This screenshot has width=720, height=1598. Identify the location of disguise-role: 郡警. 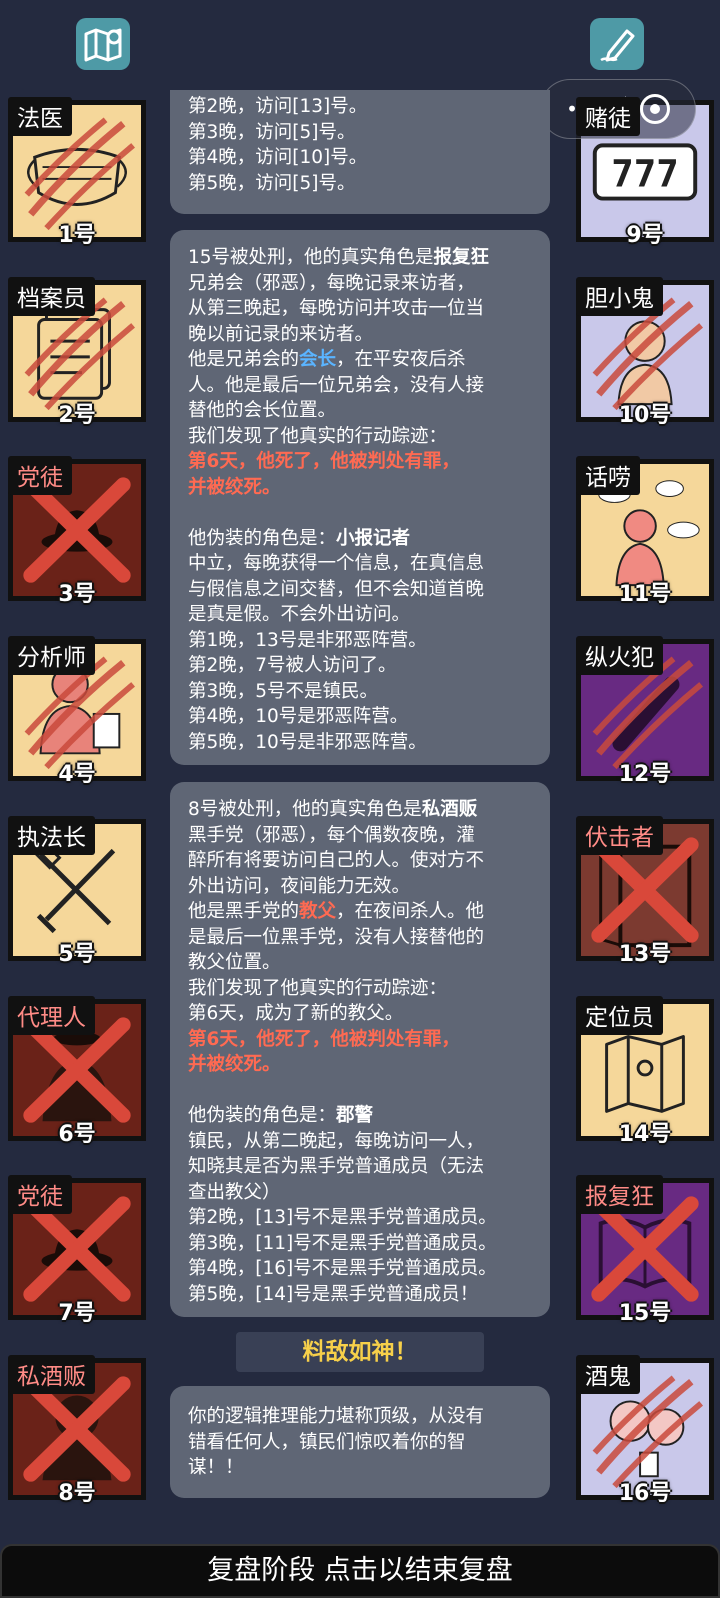
(355, 1115).